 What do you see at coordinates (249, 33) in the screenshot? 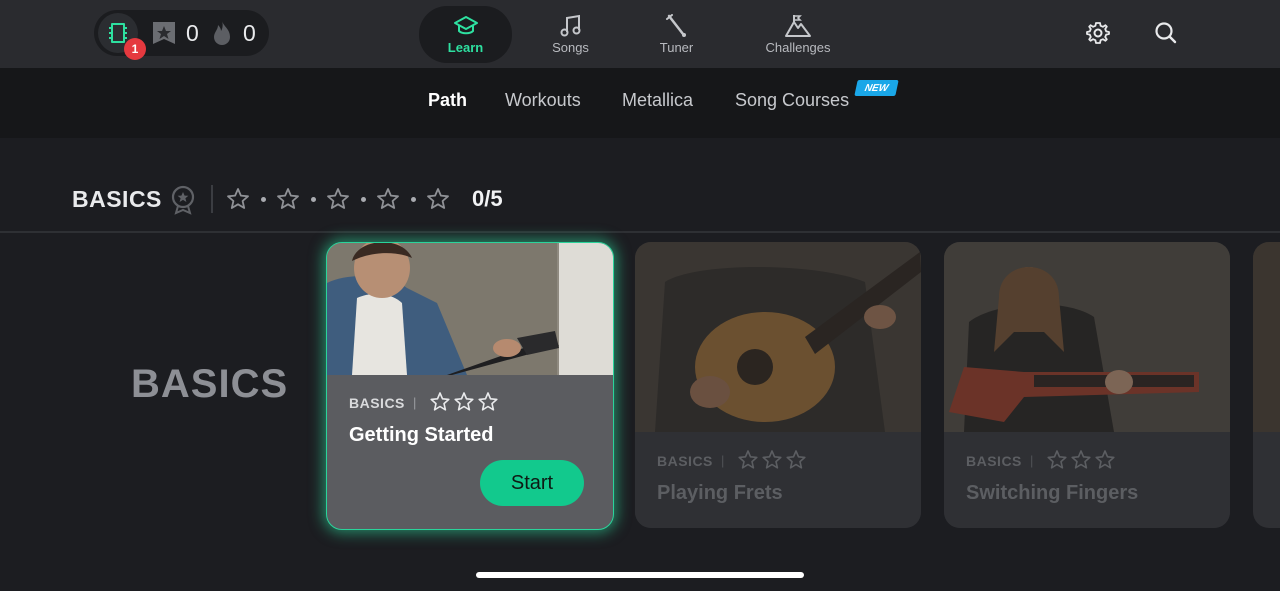
I see `streak-count: 0` at bounding box center [249, 33].